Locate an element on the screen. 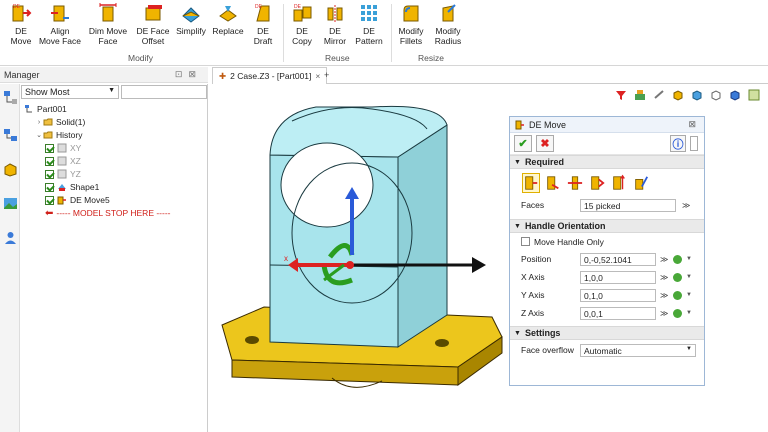 The height and width of the screenshot is (432, 768). manager-search-input is located at coordinates (164, 92).